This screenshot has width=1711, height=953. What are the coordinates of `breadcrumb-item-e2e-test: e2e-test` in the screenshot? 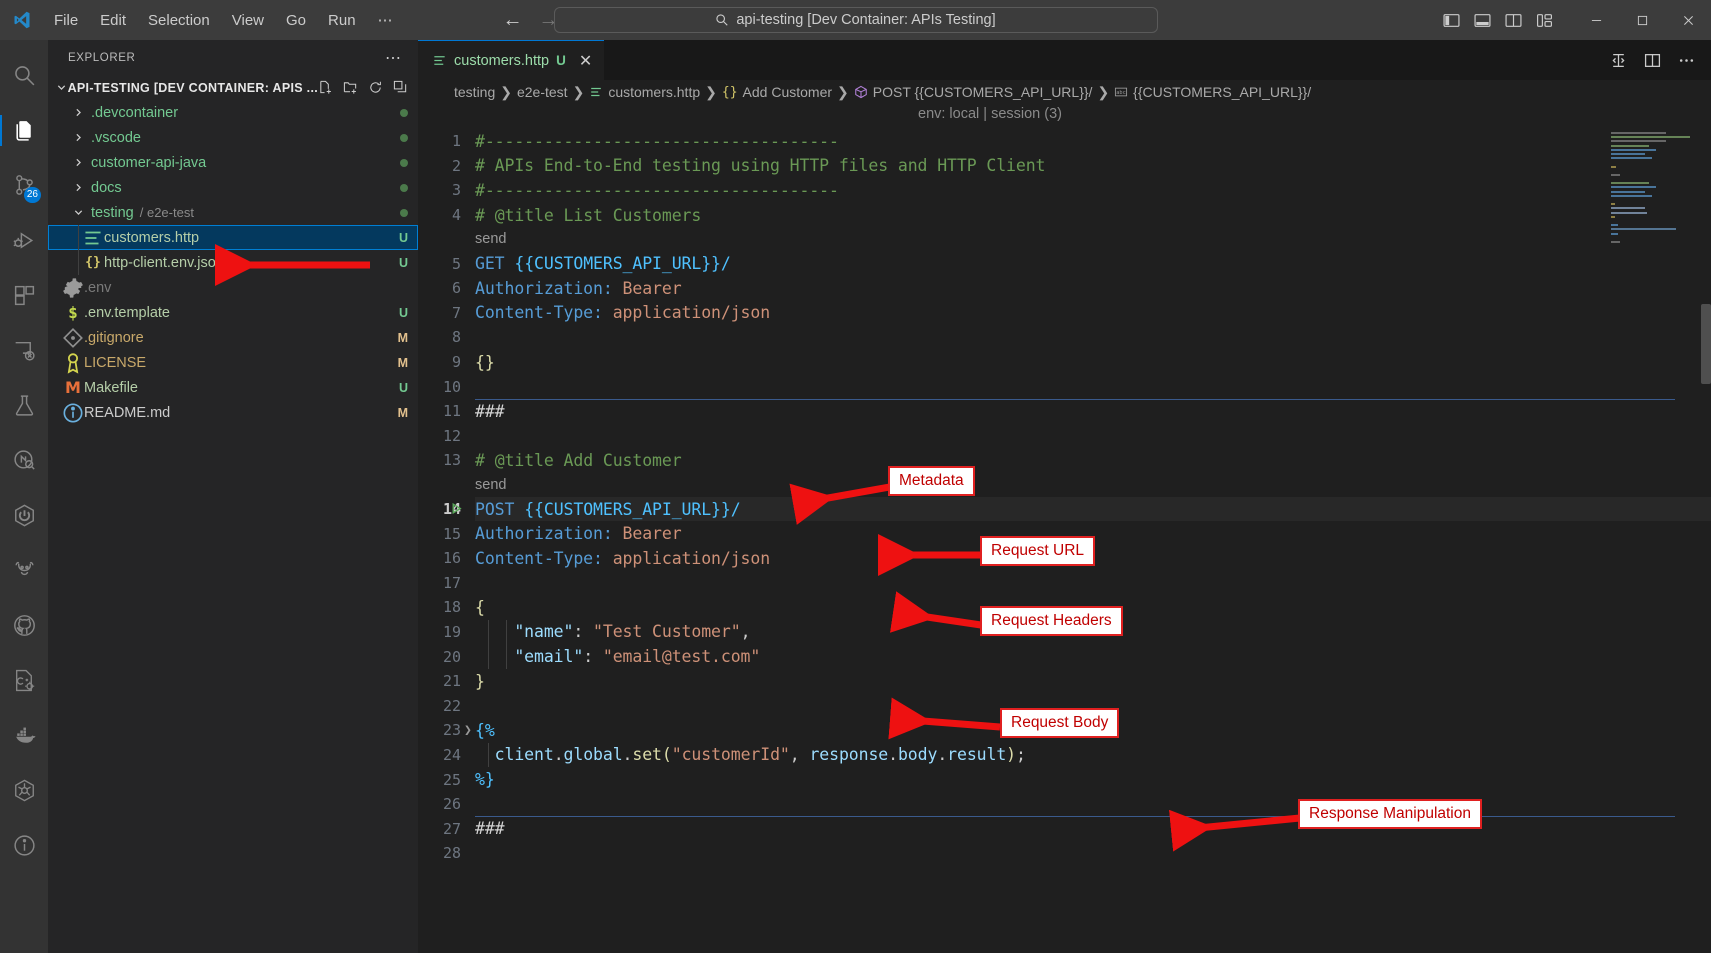 It's located at (542, 92).